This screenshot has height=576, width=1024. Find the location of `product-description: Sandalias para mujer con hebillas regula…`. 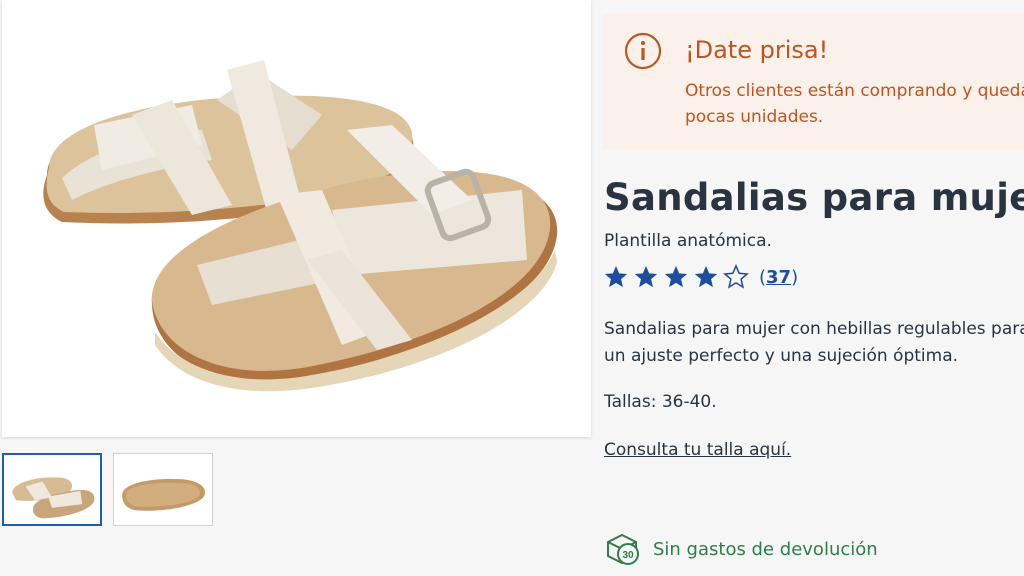

product-description: Sandalias para mujer con hebillas regula… is located at coordinates (814, 342).